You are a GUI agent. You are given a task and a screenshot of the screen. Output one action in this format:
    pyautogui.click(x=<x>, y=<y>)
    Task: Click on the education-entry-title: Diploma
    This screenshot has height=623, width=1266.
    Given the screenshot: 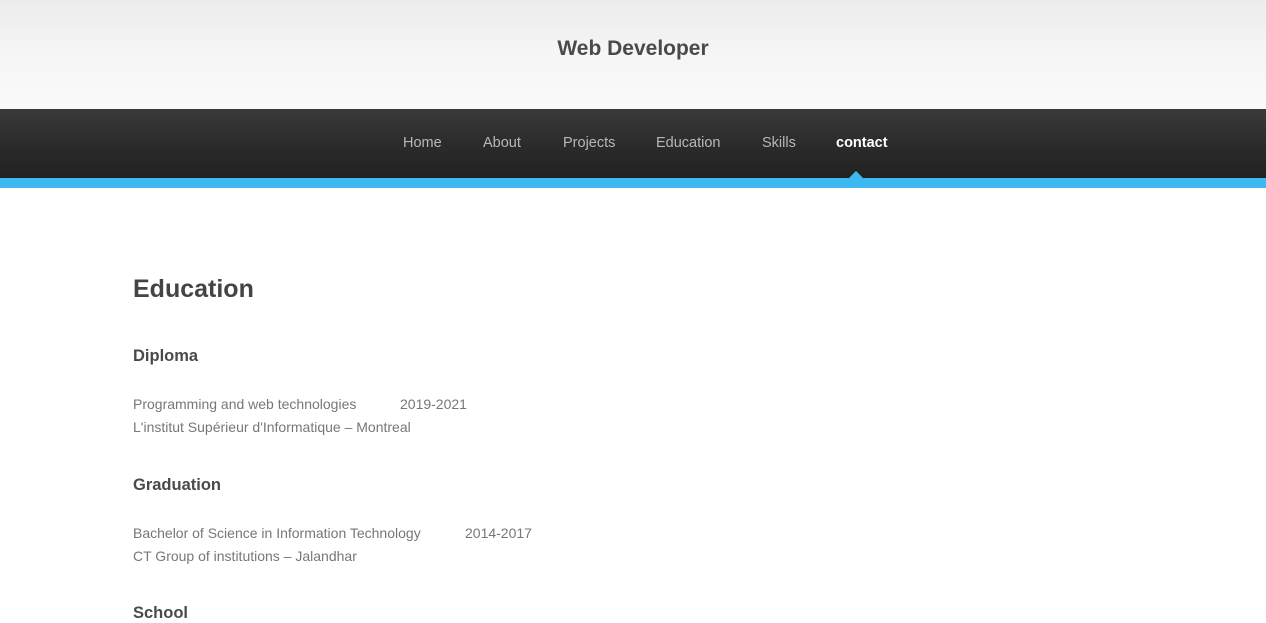 What is the action you would take?
    pyautogui.click(x=166, y=356)
    